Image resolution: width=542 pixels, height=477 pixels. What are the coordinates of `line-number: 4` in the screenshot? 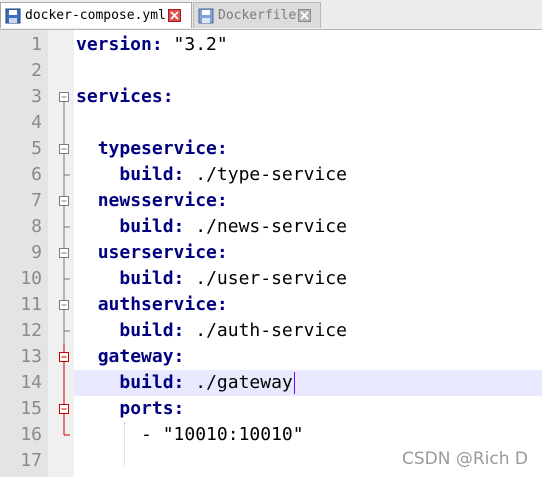 It's located at (36, 122).